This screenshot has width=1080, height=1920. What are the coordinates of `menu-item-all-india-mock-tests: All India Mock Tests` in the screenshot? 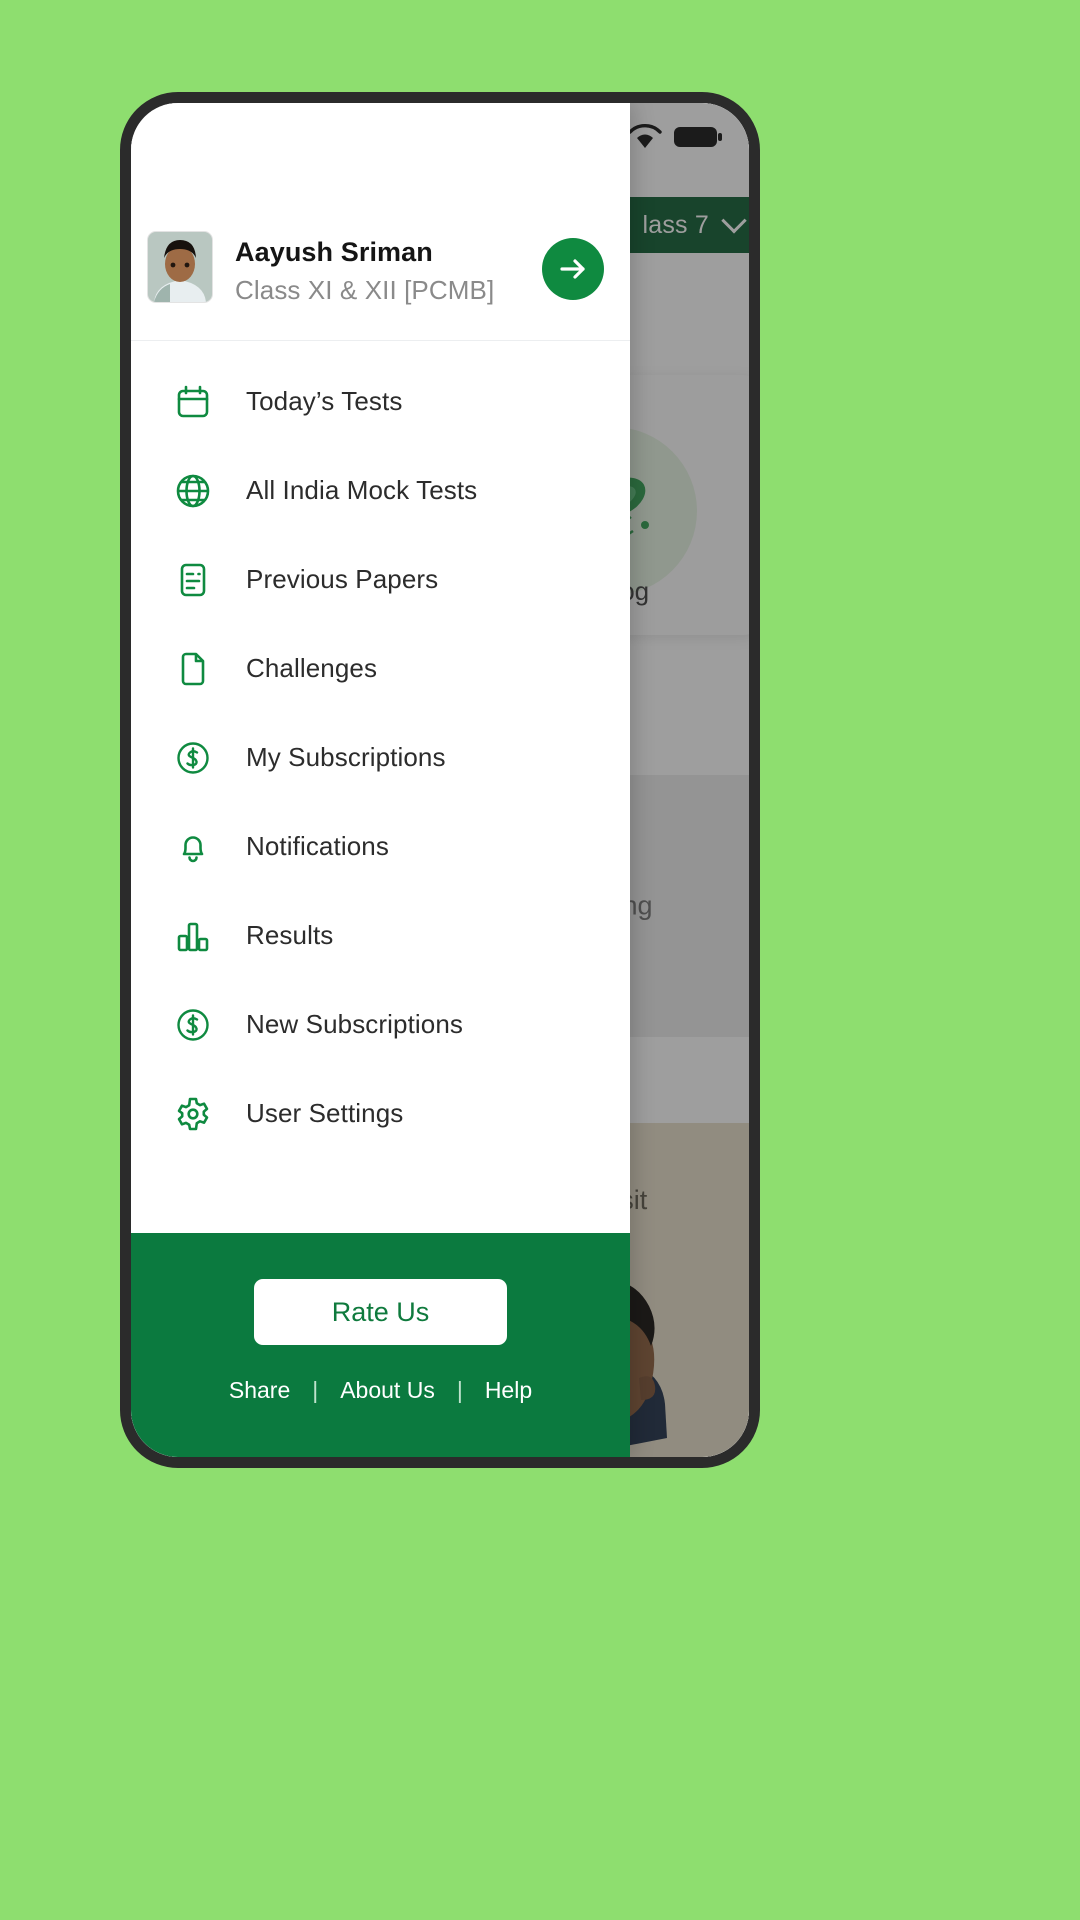 It's located at (380, 490).